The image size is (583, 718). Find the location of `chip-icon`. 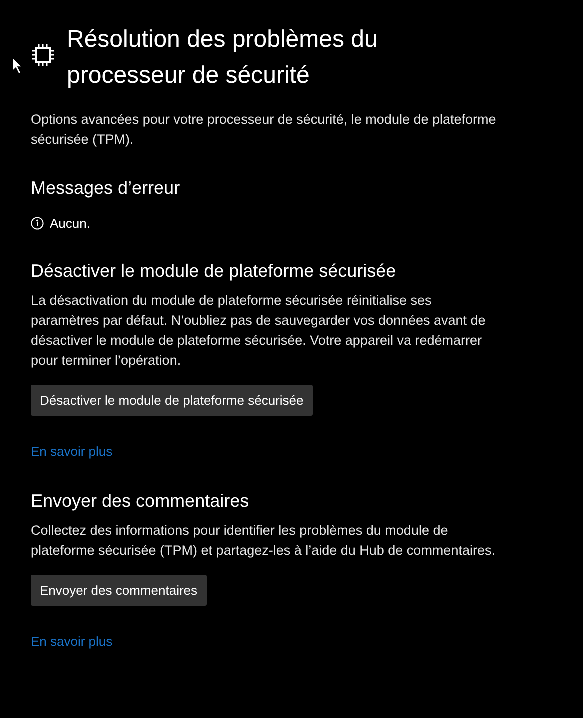

chip-icon is located at coordinates (43, 55).